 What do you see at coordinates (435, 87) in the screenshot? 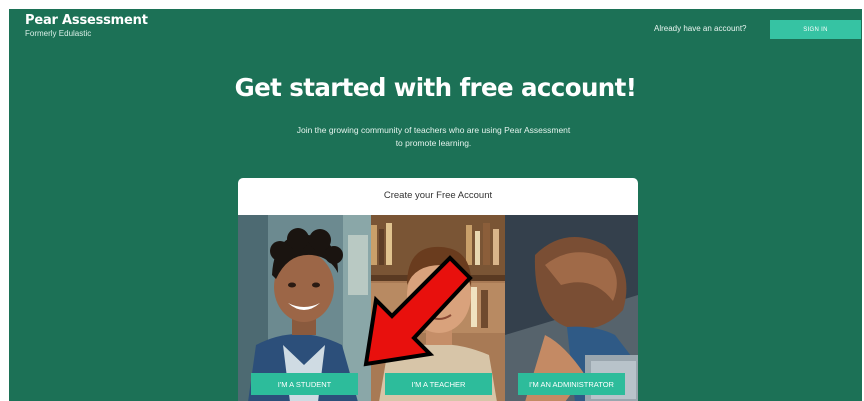
I see `page-title: Get started with free account!` at bounding box center [435, 87].